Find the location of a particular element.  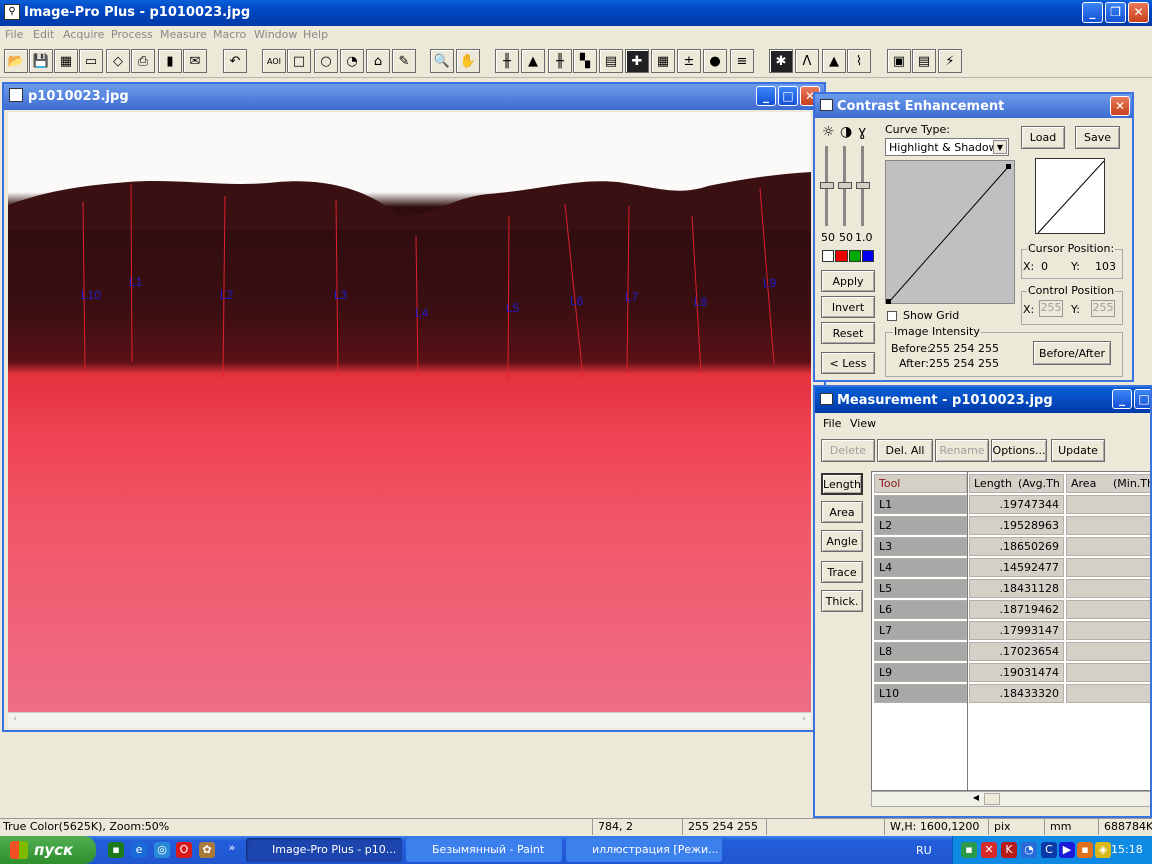

cell-length: .19528963 is located at coordinates (1016, 525).